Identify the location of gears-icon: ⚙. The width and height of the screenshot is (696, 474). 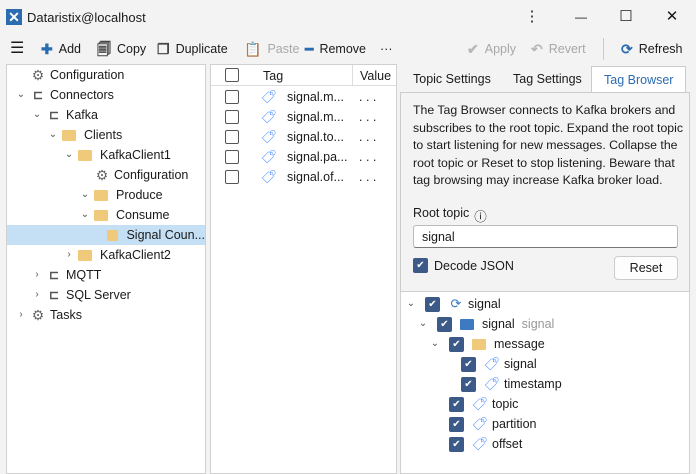
(38, 315).